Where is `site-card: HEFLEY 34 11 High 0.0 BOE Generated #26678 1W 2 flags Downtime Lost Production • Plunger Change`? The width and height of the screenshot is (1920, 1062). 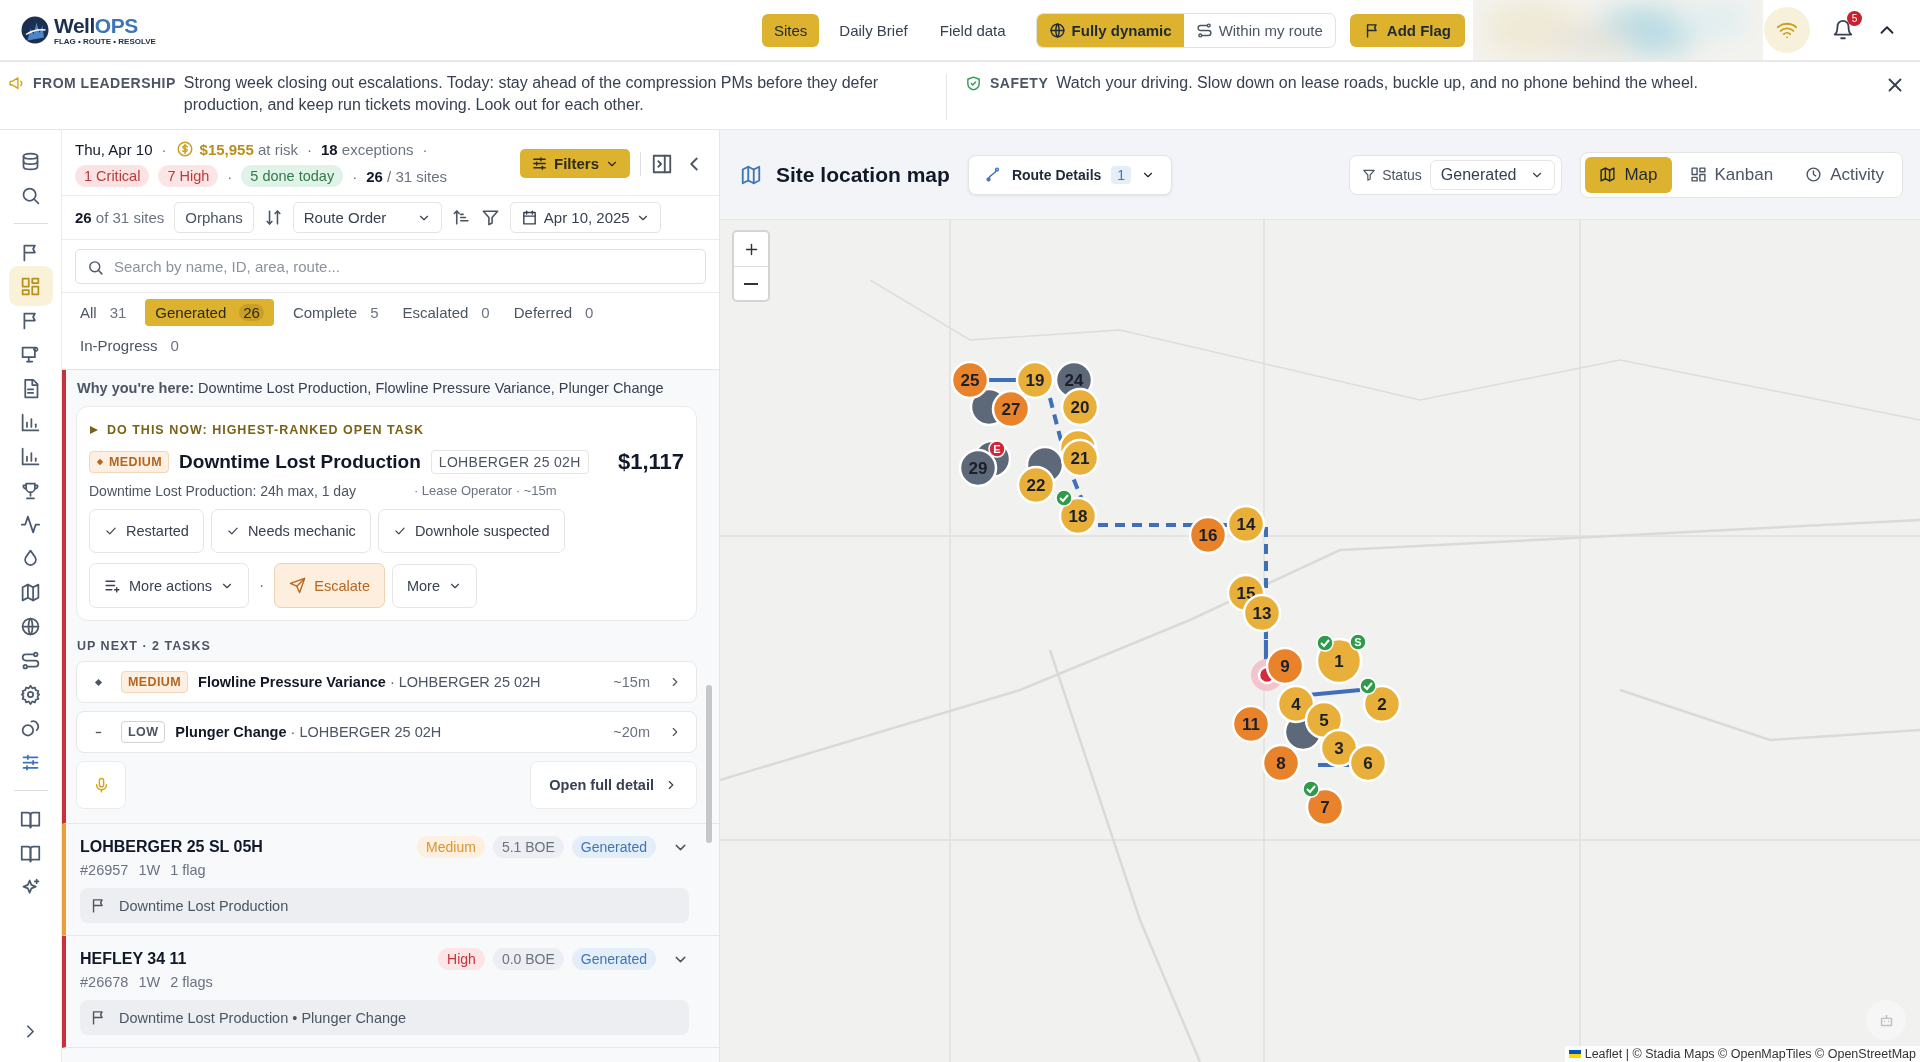 site-card: HEFLEY 34 11 High 0.0 BOE Generated #26678 1W 2 flags Downtime Lost Production • Plunger Change is located at coordinates (390, 992).